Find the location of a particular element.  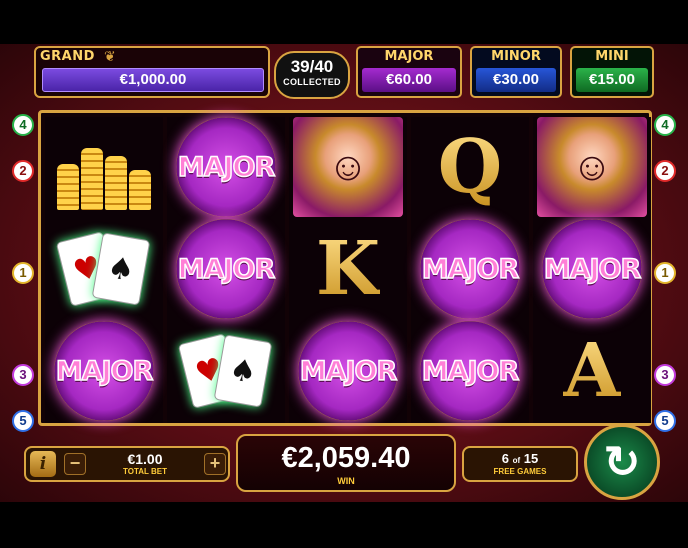

major-jackpot: MAJOR €60.00 is located at coordinates (409, 72).